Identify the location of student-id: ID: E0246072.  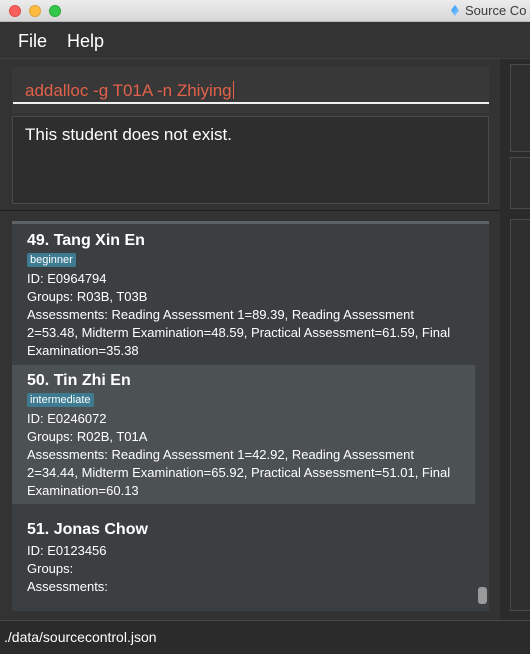
(67, 418).